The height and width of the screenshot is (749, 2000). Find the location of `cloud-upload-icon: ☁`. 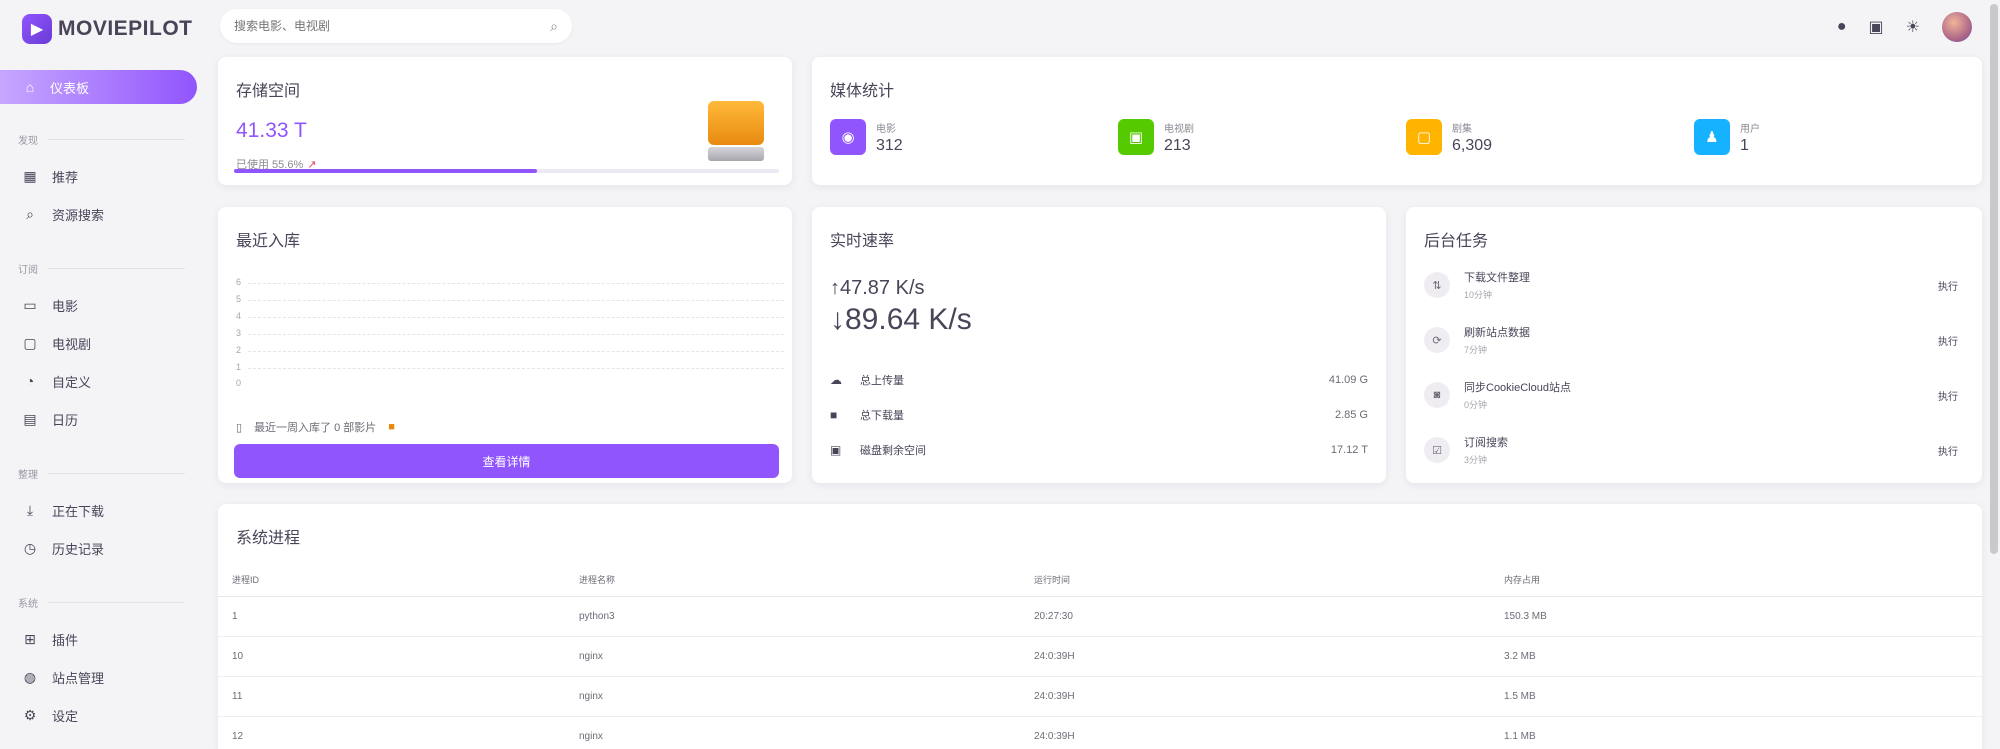

cloud-upload-icon: ☁ is located at coordinates (836, 380).